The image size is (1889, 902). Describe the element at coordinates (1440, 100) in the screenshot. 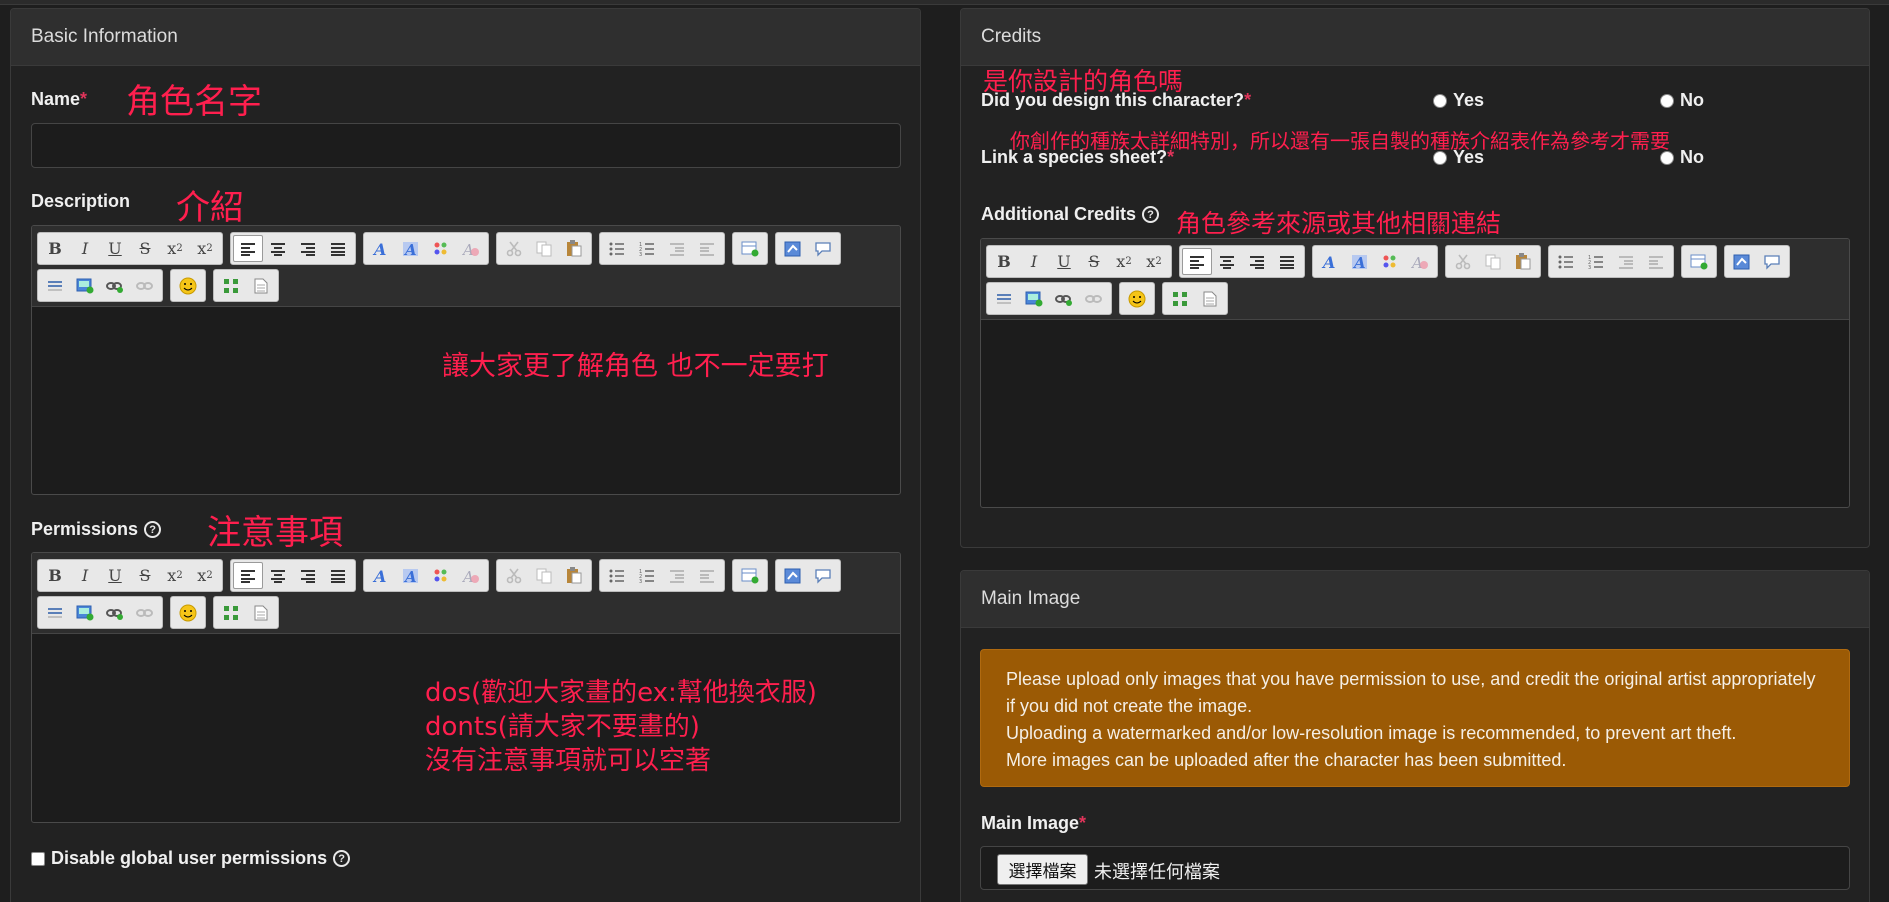

I see `design-yes-radio` at that location.